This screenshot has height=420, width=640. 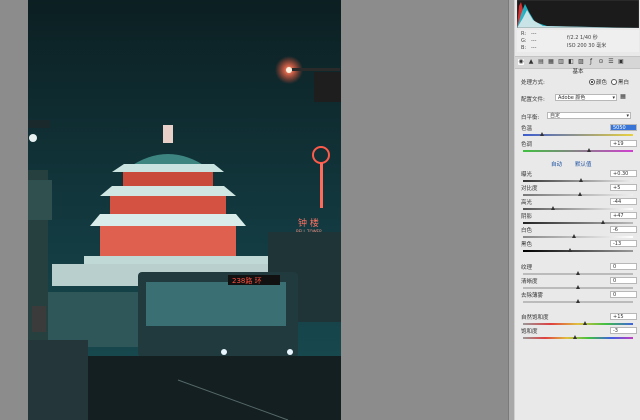 What do you see at coordinates (578, 72) in the screenshot?
I see `section-title: 基本` at bounding box center [578, 72].